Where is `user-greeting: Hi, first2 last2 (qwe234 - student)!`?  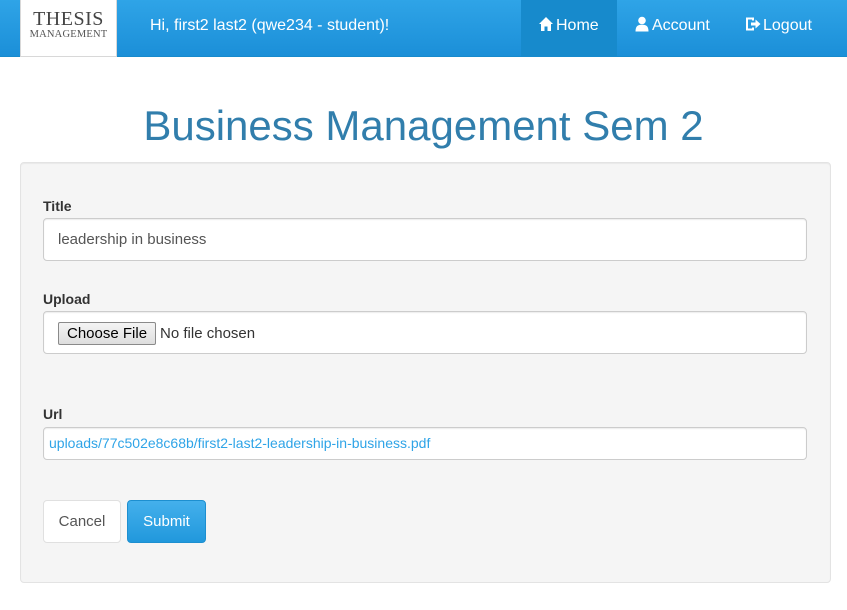
user-greeting: Hi, first2 last2 (qwe234 - student)! is located at coordinates (270, 25).